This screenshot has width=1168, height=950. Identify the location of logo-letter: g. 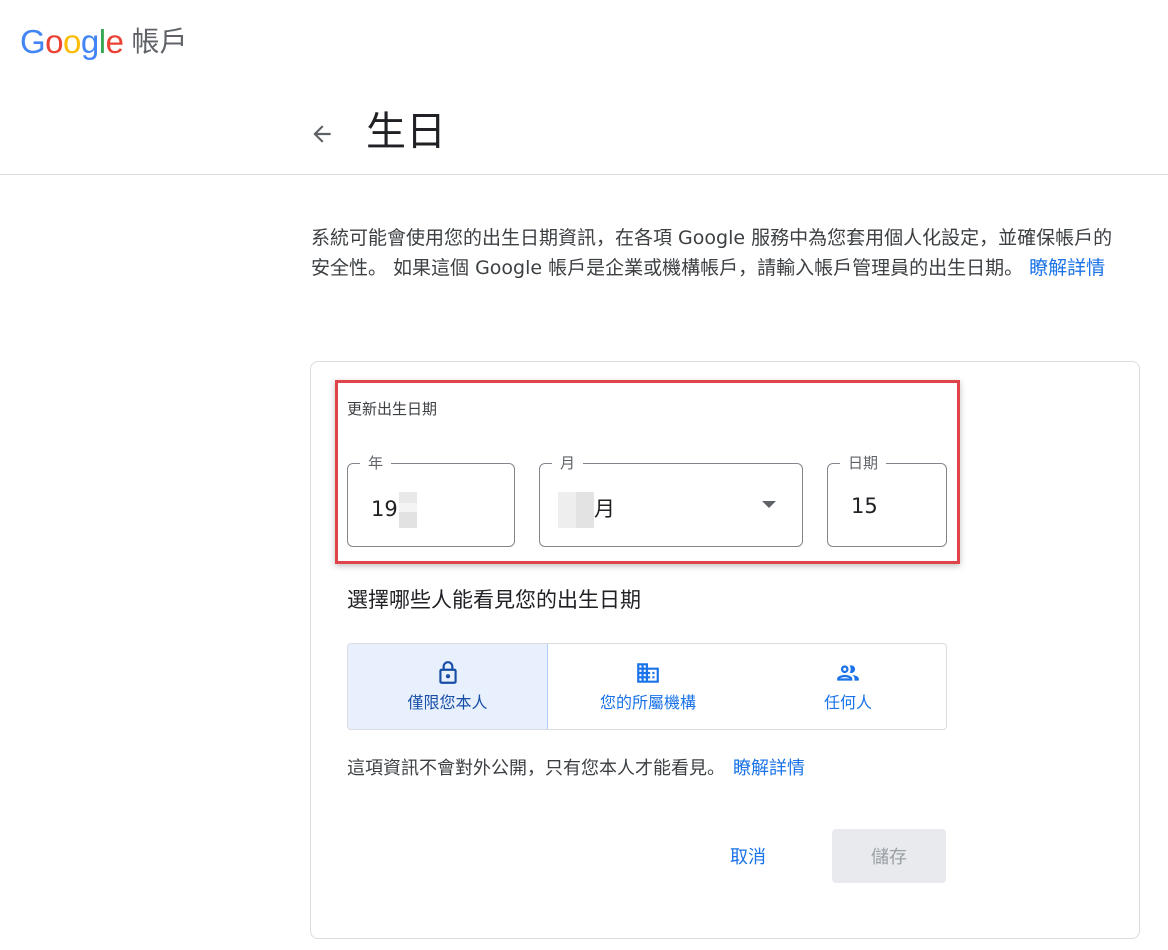
(89, 41).